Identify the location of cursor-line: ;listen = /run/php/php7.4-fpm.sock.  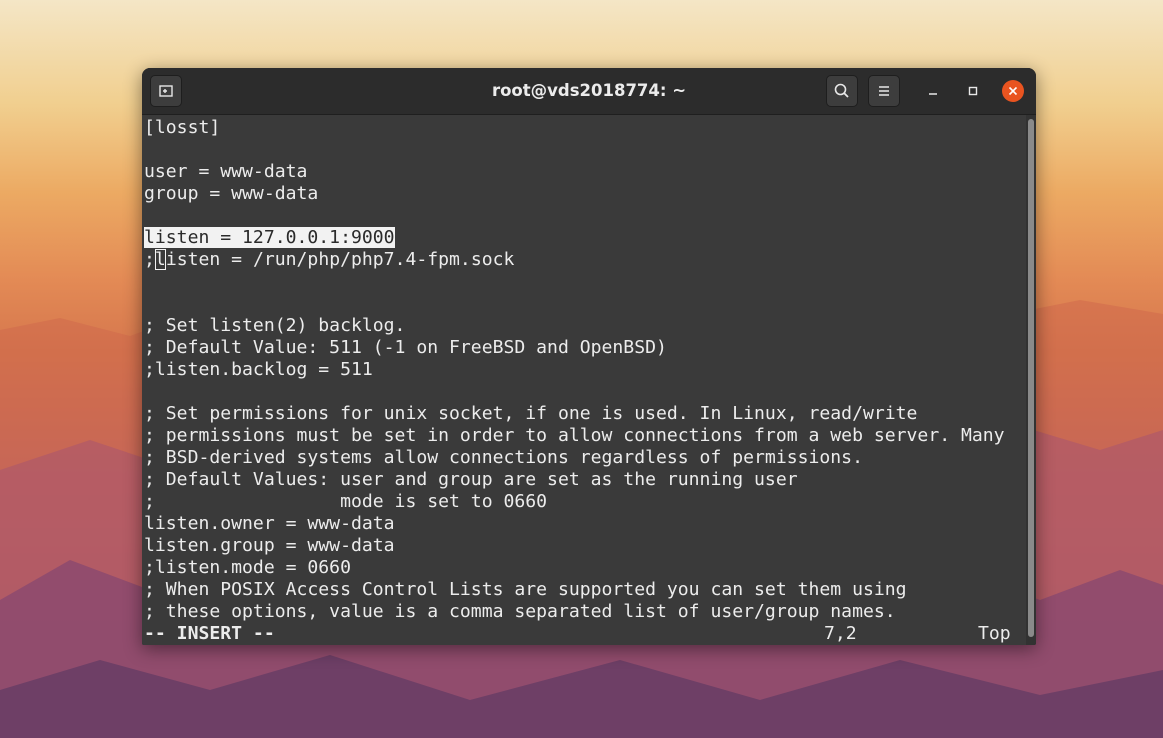
(329, 260).